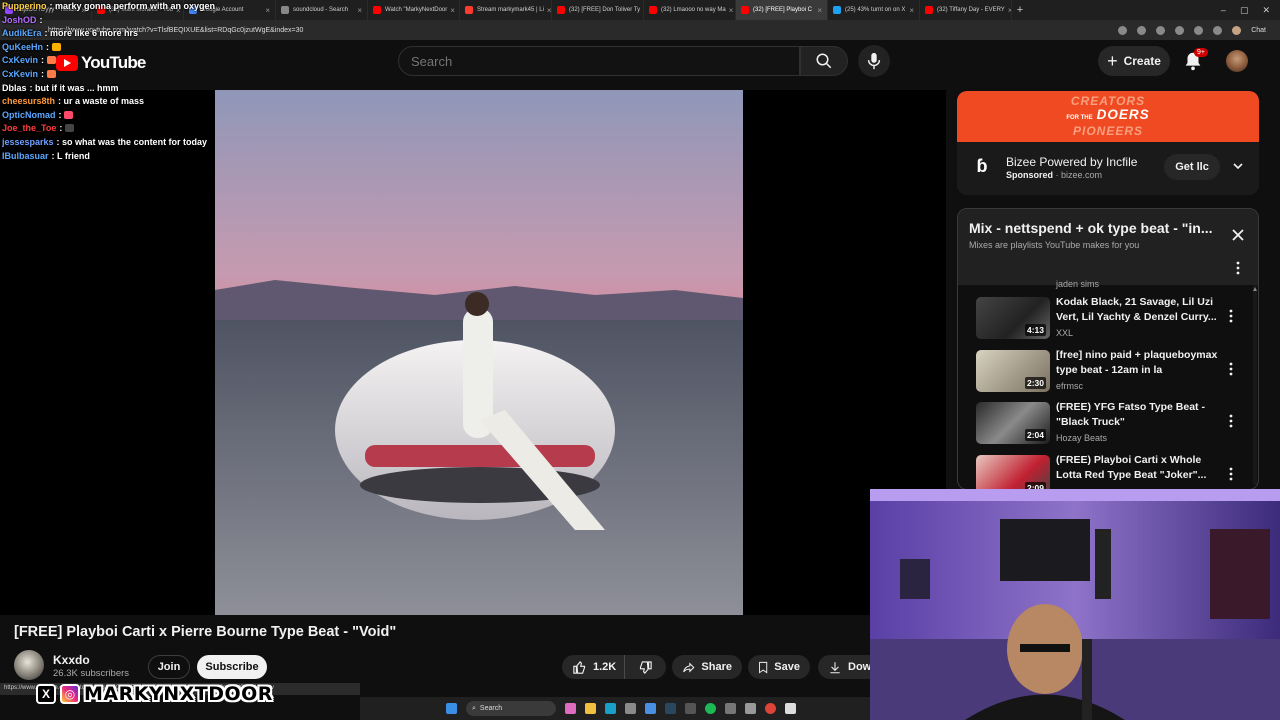 The height and width of the screenshot is (720, 1280). Describe the element at coordinates (1238, 235) in the screenshot. I see `close-icon` at that location.